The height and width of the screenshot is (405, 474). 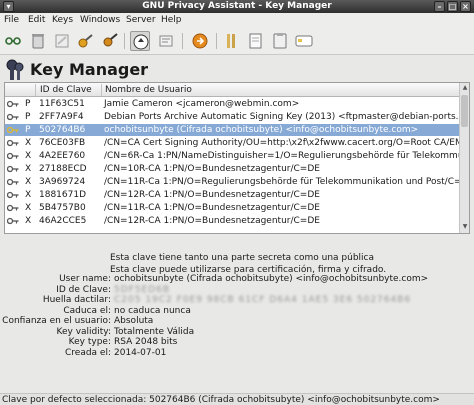 I want to click on key-id: 11F63C51, so click(x=62, y=104).